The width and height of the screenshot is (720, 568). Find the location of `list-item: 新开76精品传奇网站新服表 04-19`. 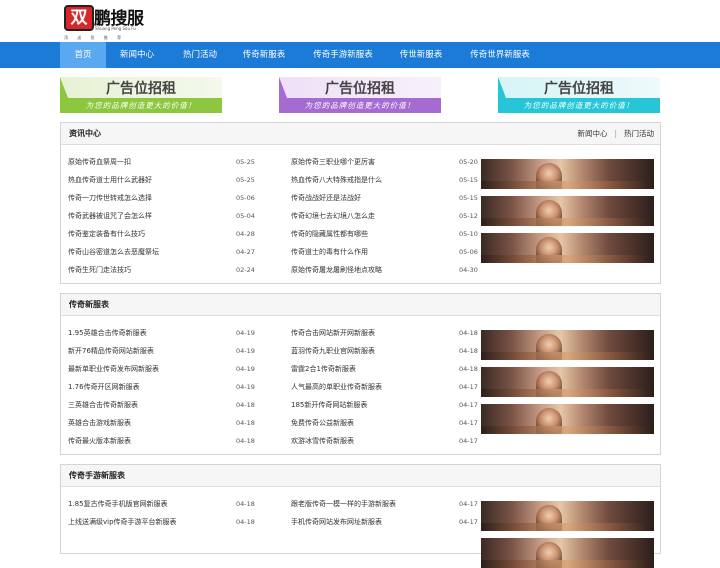

list-item: 新开76精品传奇网站新服表 04-19 is located at coordinates (163, 351).